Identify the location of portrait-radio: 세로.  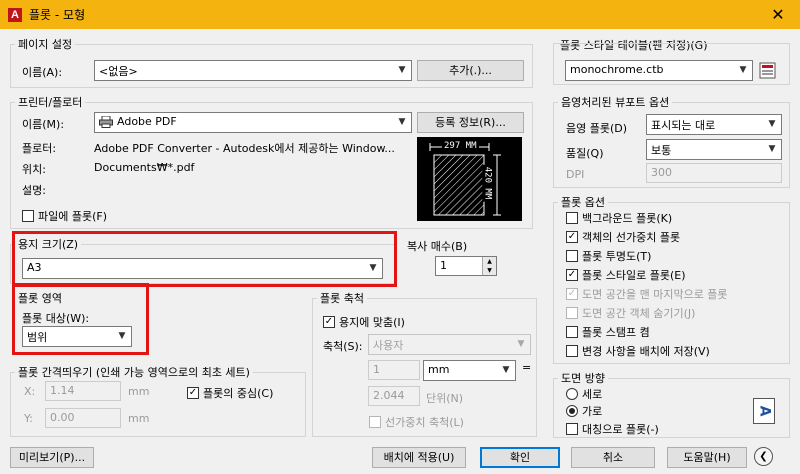
(584, 394).